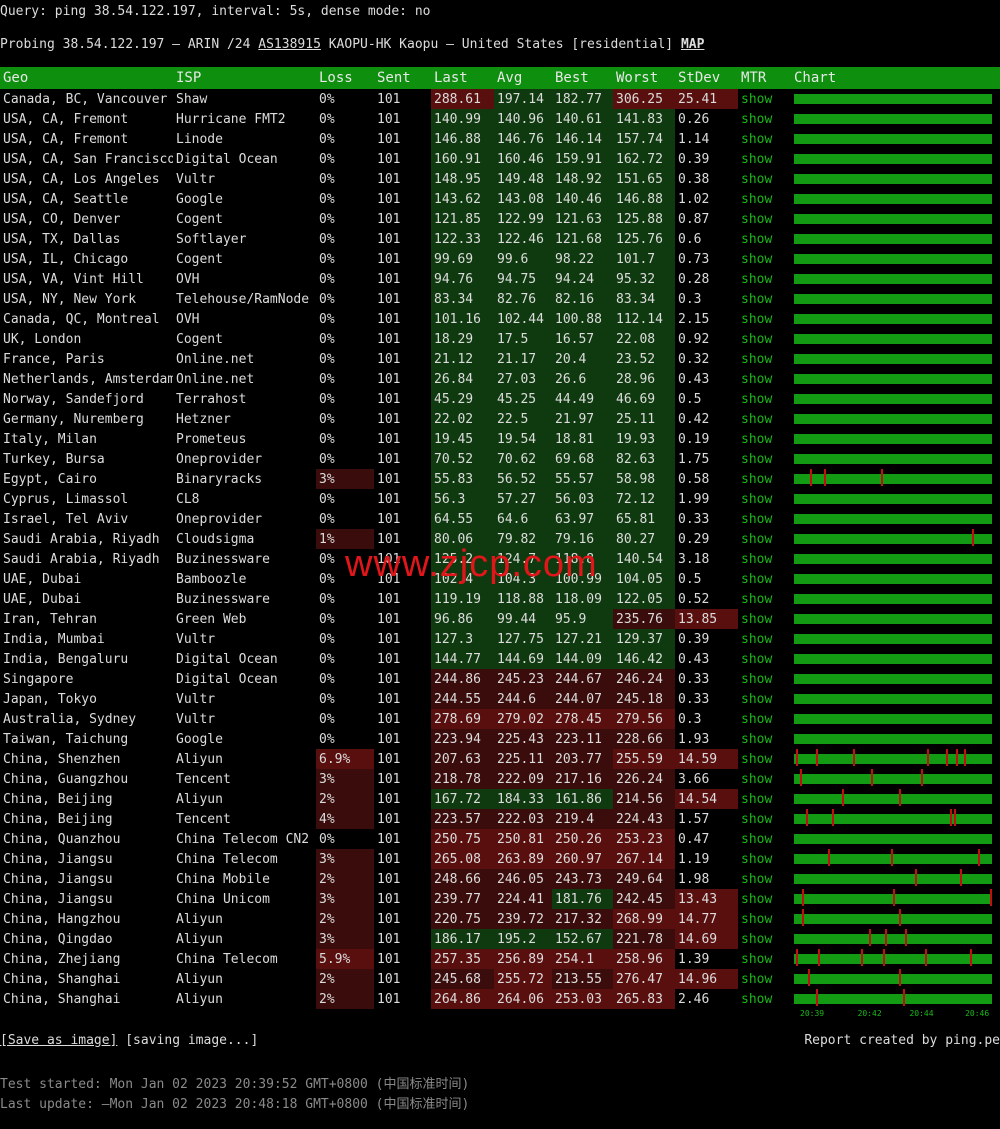 The image size is (1000, 1129). Describe the element at coordinates (690, 719) in the screenshot. I see `cell-stdev: 0.3` at that location.